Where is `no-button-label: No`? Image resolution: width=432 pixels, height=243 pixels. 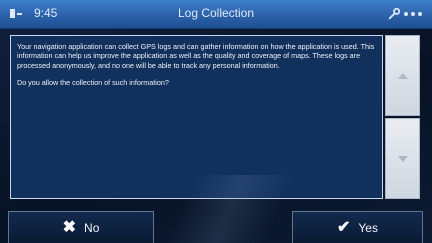 no-button-label: No is located at coordinates (92, 227).